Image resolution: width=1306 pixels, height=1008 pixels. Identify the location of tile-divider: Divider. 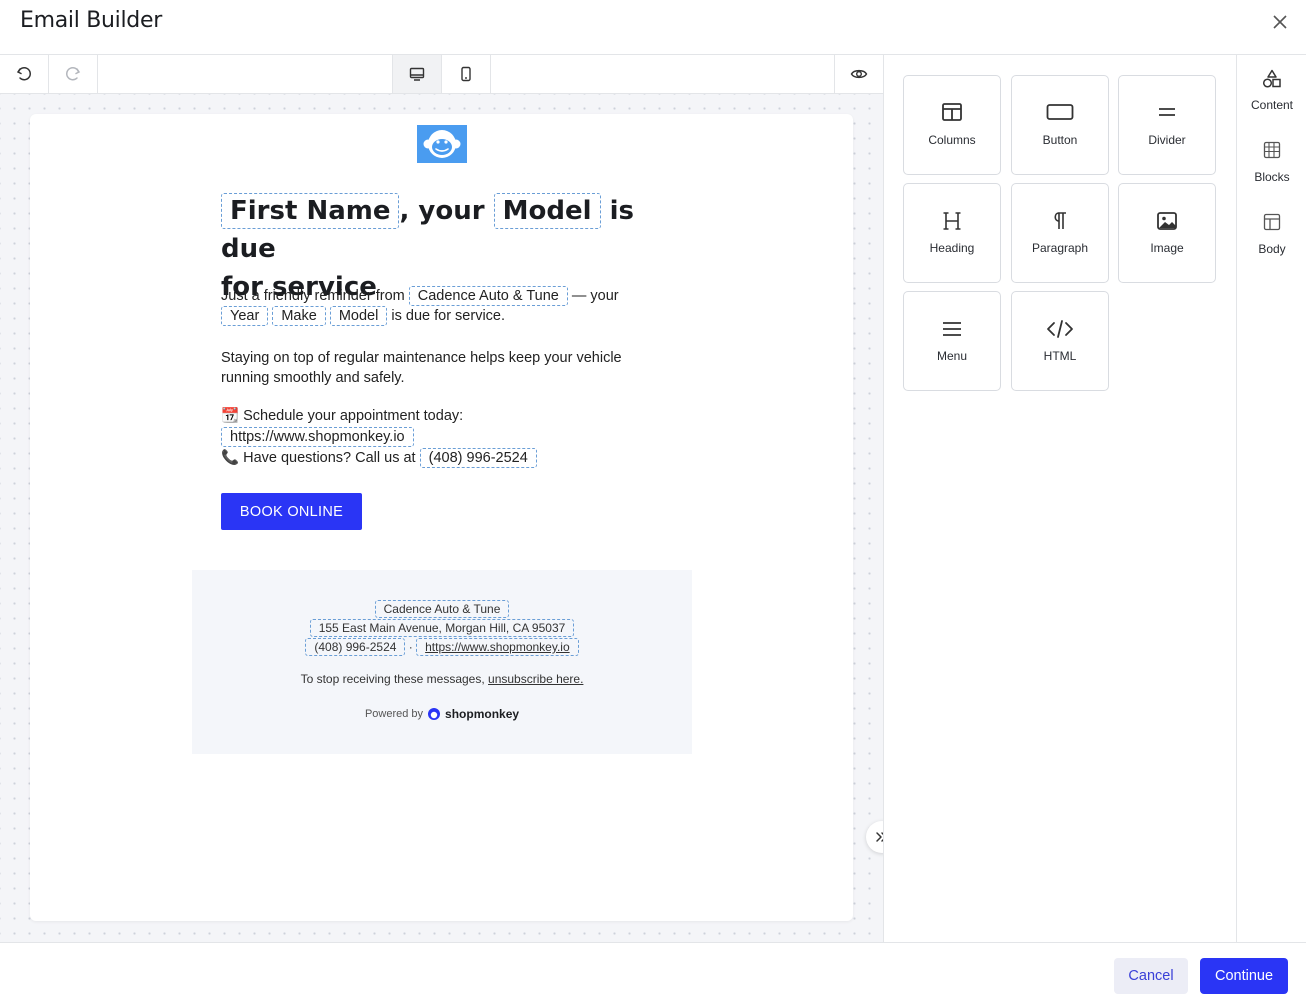
(1167, 125).